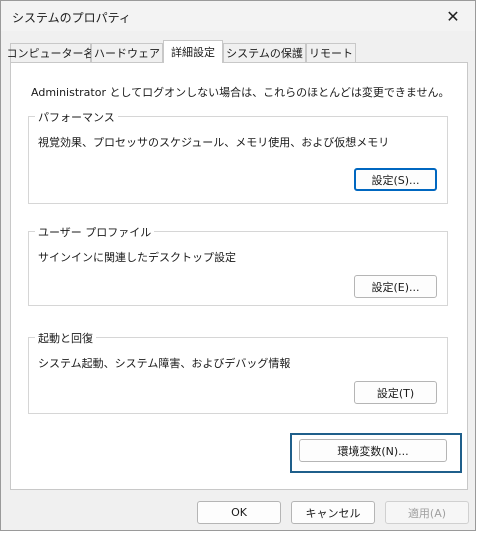 The width and height of the screenshot is (478, 533). I want to click on close-button: ✕, so click(453, 16).